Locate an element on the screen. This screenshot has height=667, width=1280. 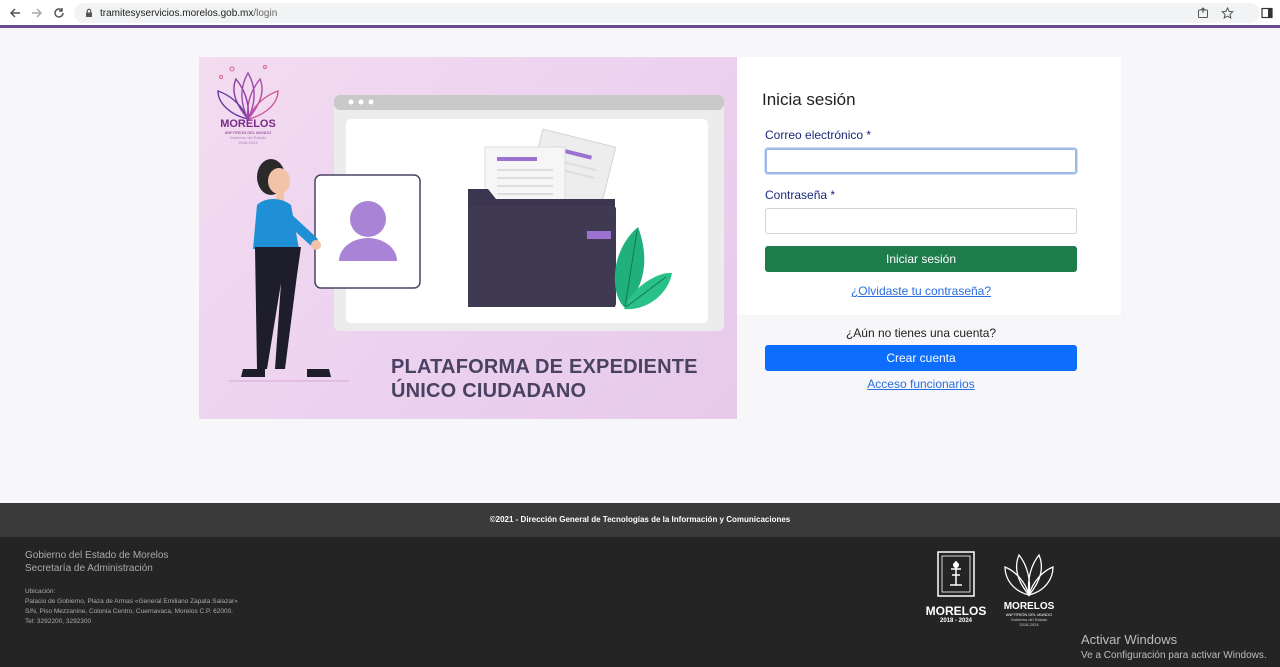
hero-title-line2: ÚNICO CIUDADANO is located at coordinates (489, 391).